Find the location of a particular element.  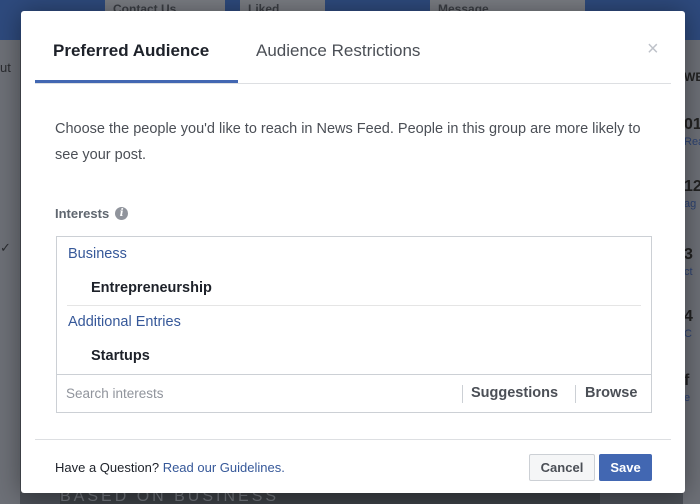

search-interests-input is located at coordinates (259, 393).